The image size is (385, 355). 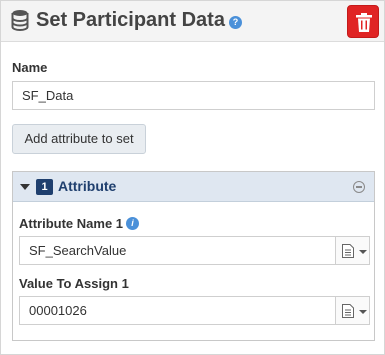 I want to click on name-label: Name, so click(x=30, y=67).